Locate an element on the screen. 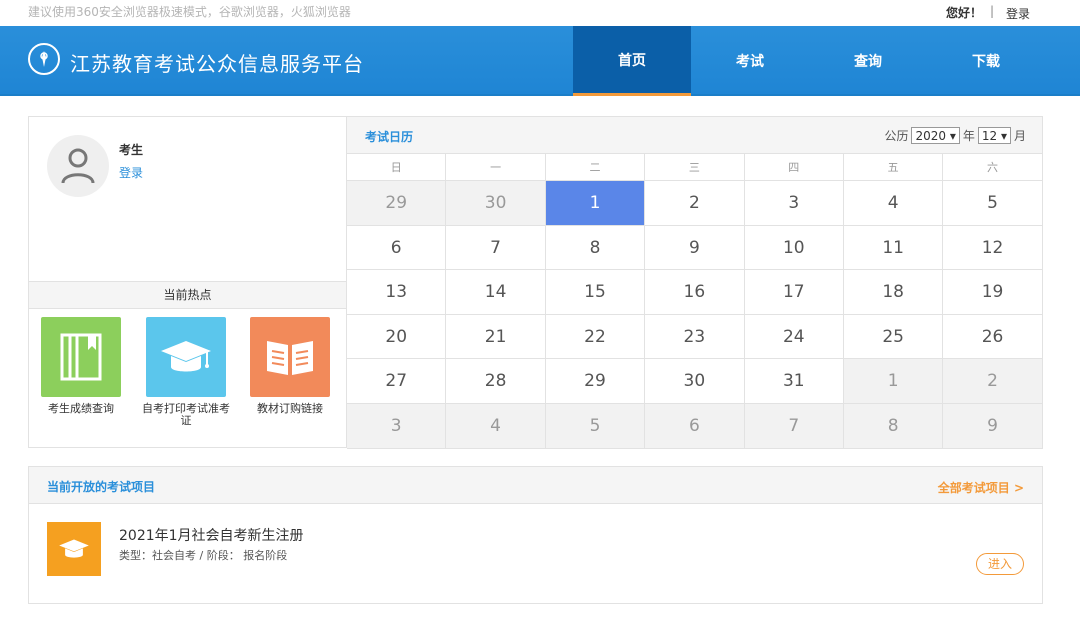 The width and height of the screenshot is (1080, 632). calendar-day: 23 is located at coordinates (695, 337).